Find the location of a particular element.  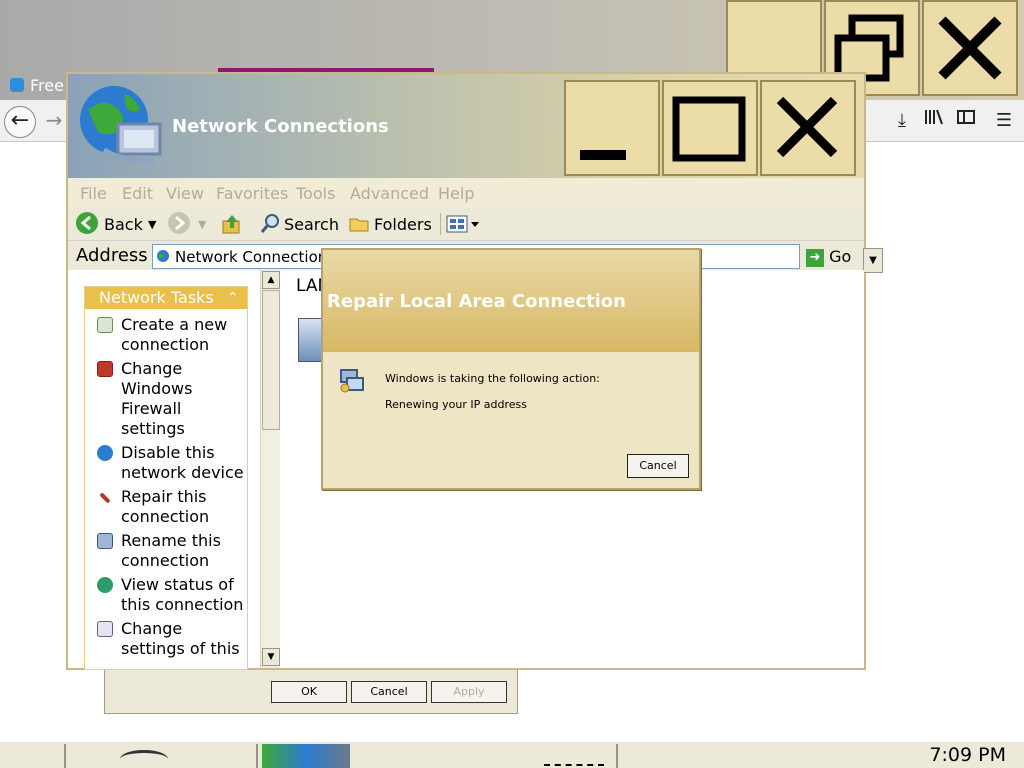

task-pane-scrollbar: ▲ ▼ is located at coordinates (270, 469).